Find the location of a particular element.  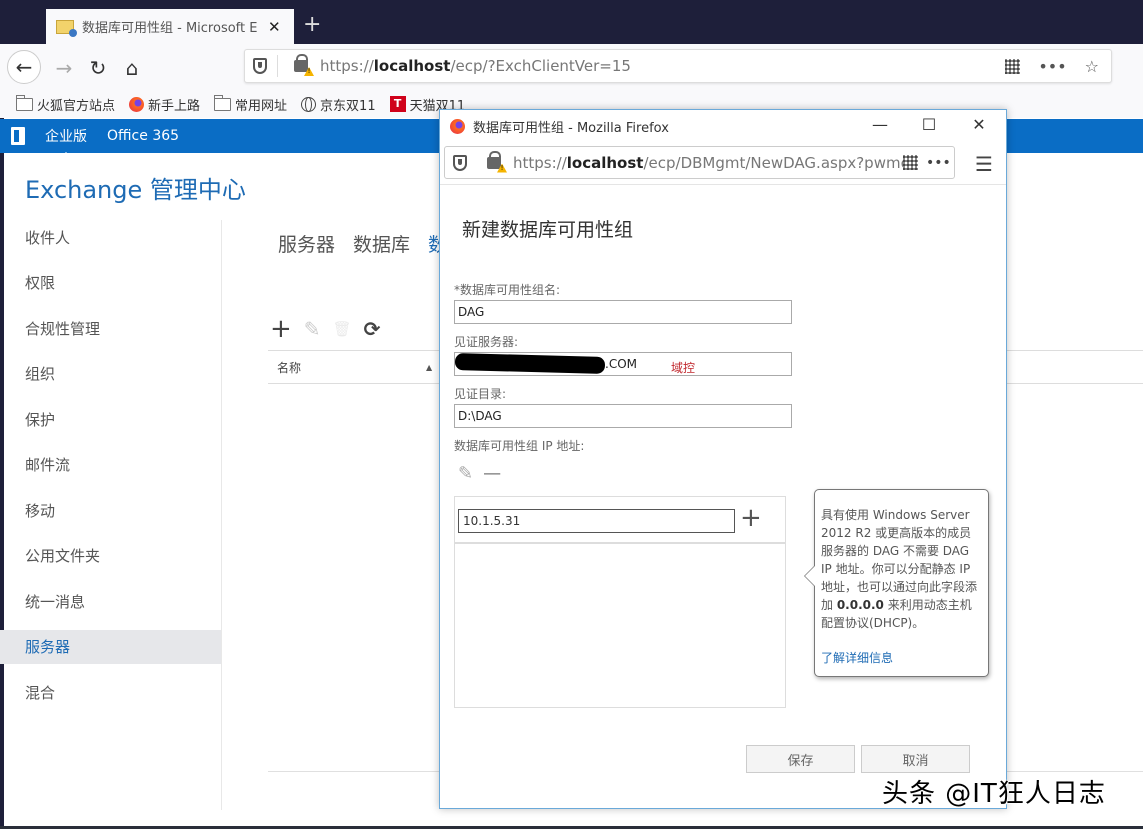

divider is located at coordinates (277, 66).